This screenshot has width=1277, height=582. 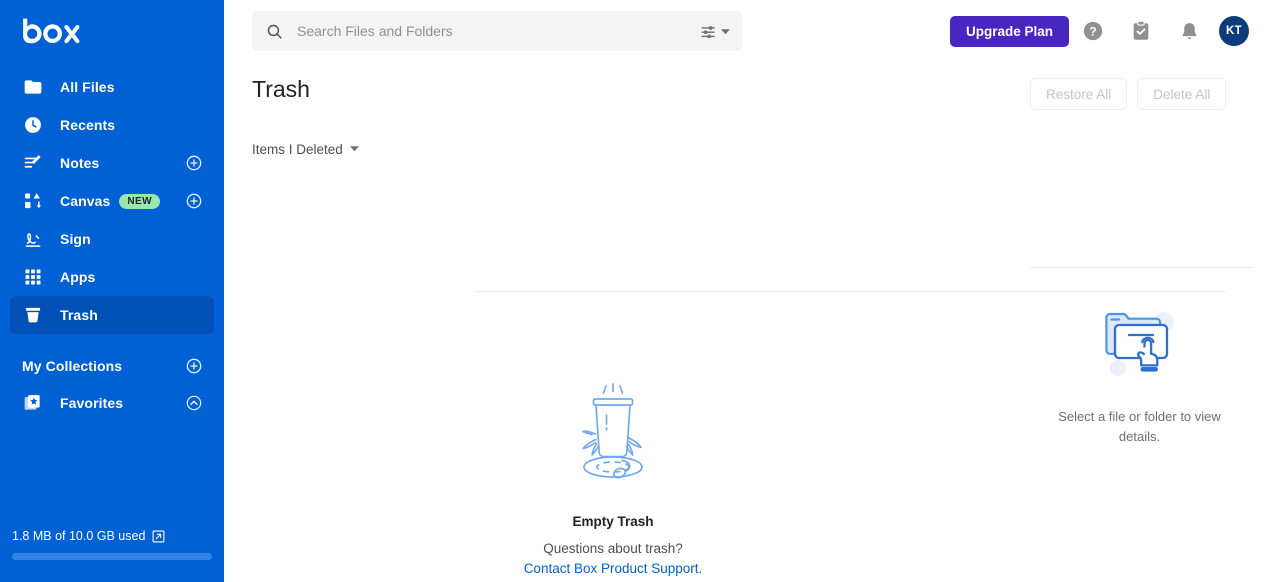 I want to click on link-suffix: ., so click(x=700, y=568).